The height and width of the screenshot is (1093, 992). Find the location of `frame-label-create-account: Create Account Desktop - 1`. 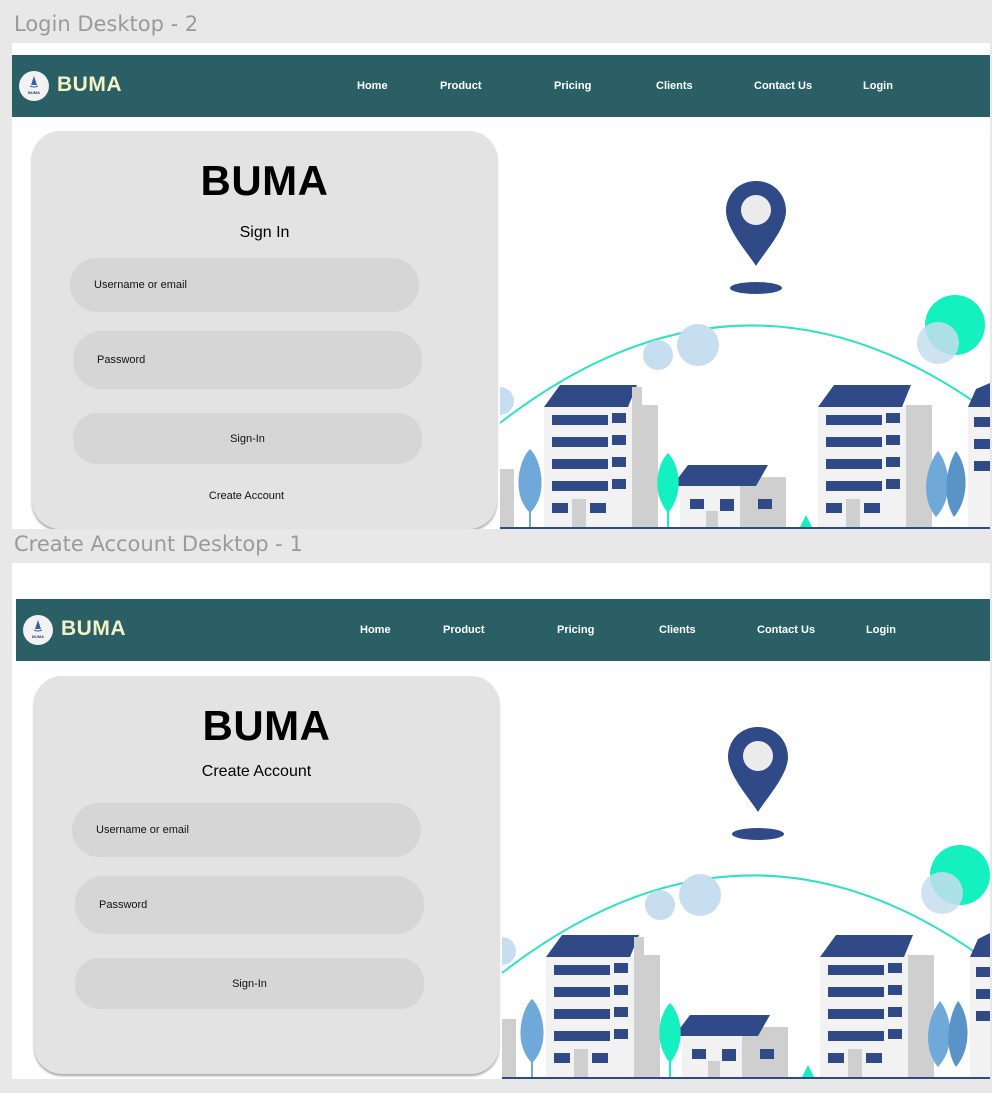

frame-label-create-account: Create Account Desktop - 1 is located at coordinates (158, 544).